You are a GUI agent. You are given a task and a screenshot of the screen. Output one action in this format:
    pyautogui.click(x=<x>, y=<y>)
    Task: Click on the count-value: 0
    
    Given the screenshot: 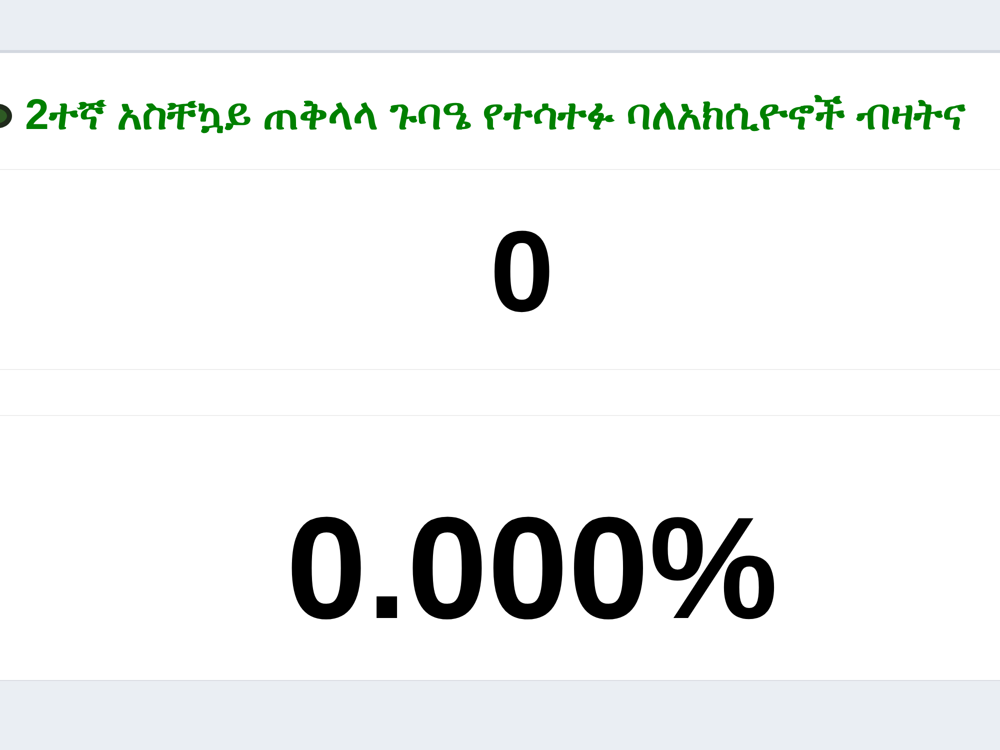 What is the action you would take?
    pyautogui.click(x=522, y=272)
    